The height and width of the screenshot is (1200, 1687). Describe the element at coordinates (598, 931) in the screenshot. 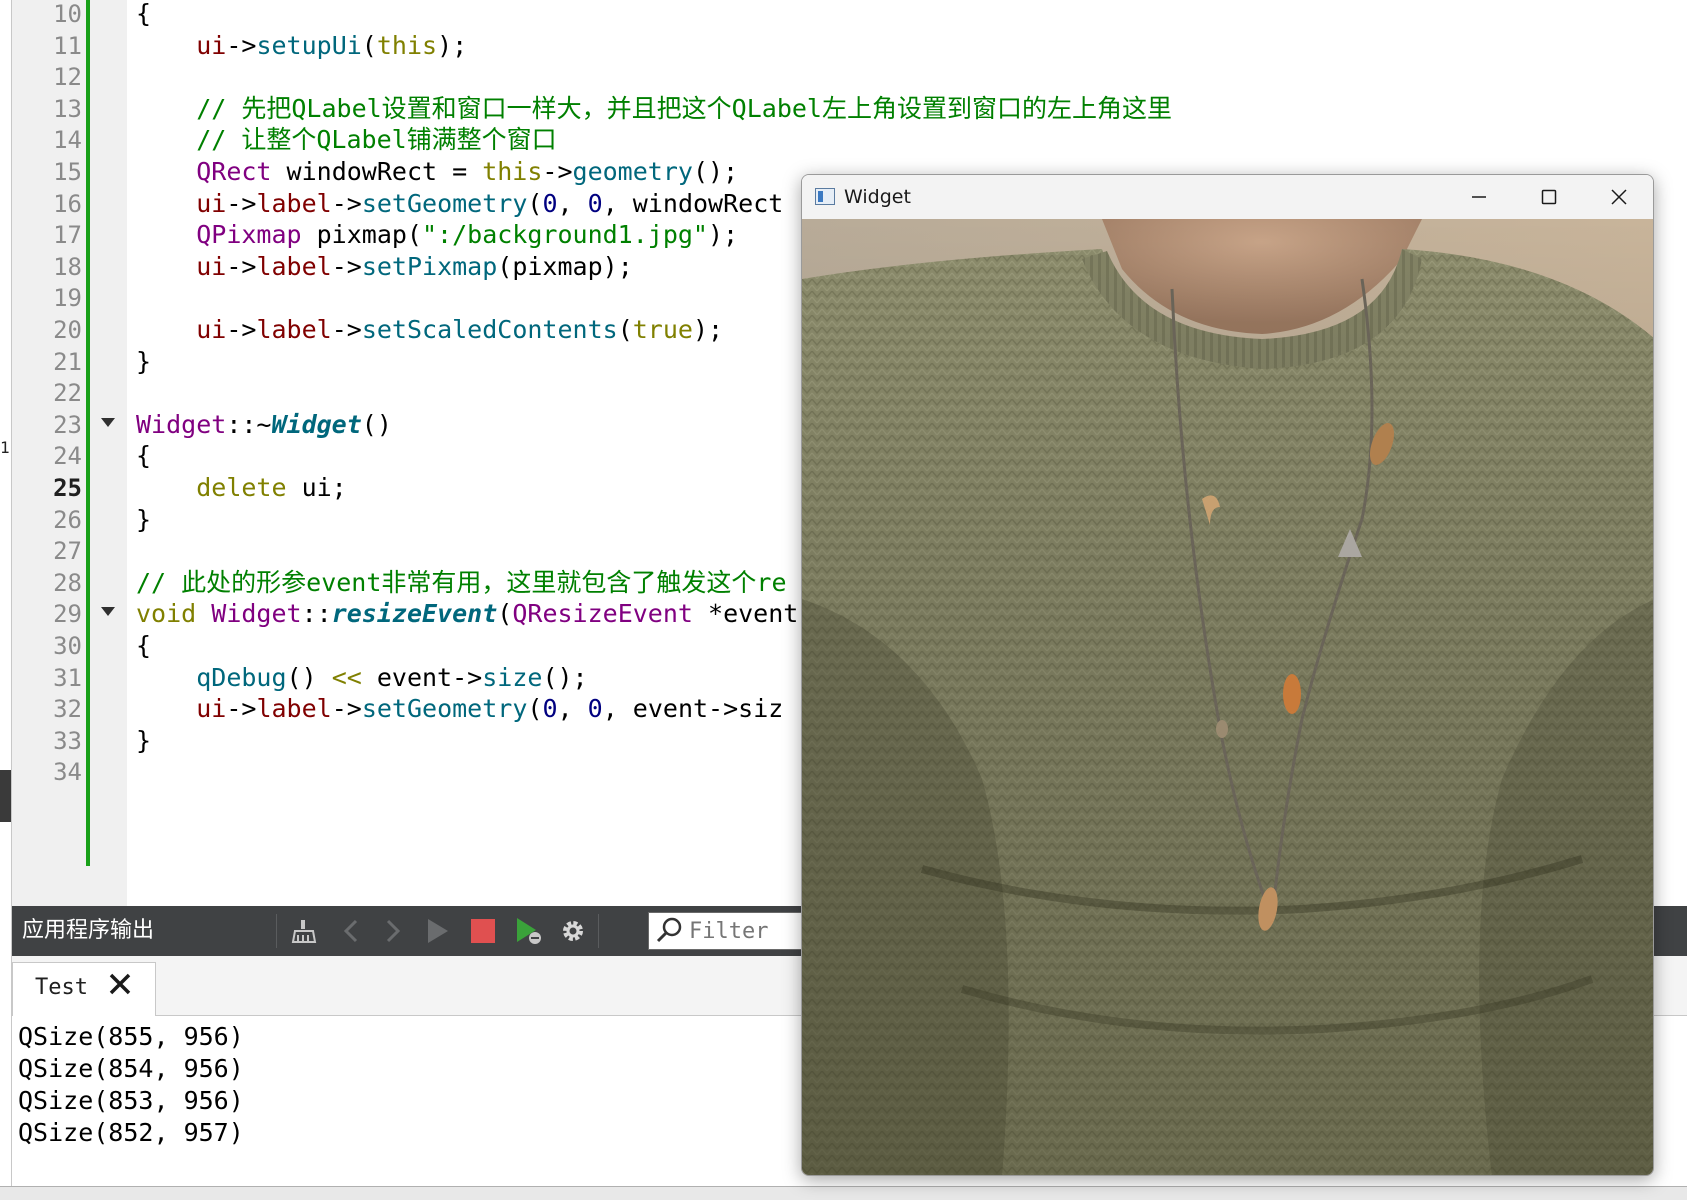

I see `toolbar-separator` at that location.